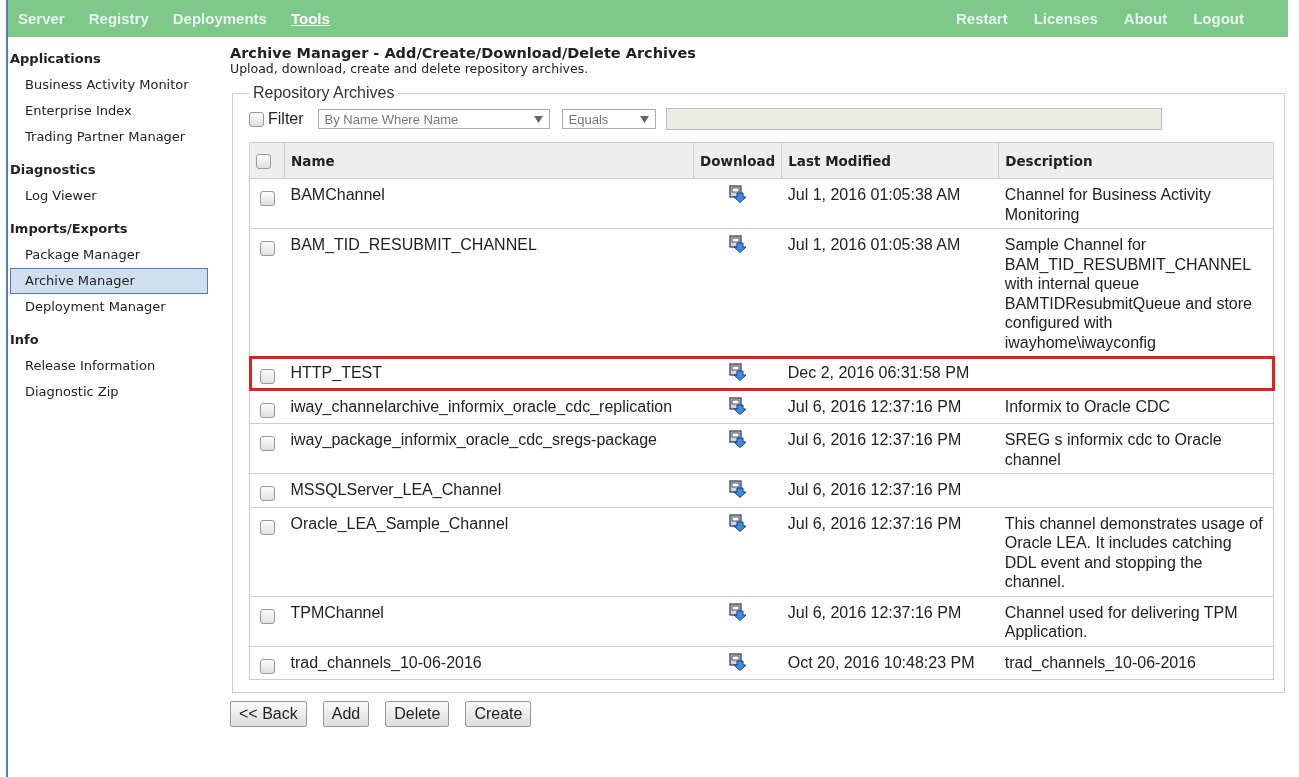  What do you see at coordinates (489, 621) in the screenshot?
I see `name-cell: TPMChannel` at bounding box center [489, 621].